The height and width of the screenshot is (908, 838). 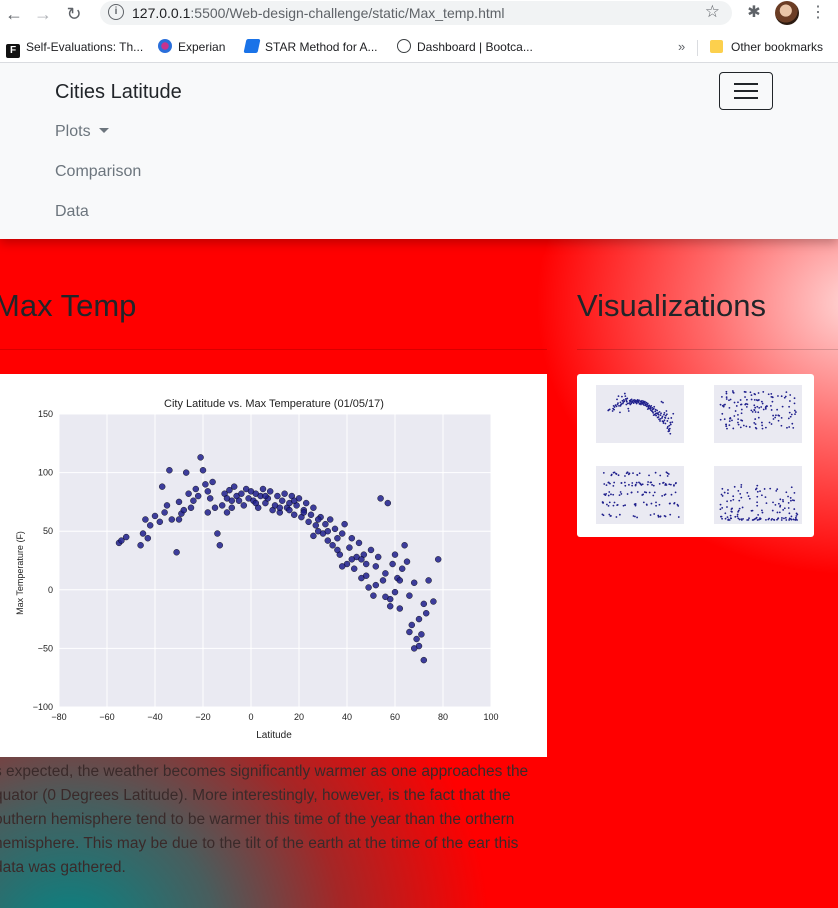 I want to click on reload-icon: ↻, so click(x=74, y=14).